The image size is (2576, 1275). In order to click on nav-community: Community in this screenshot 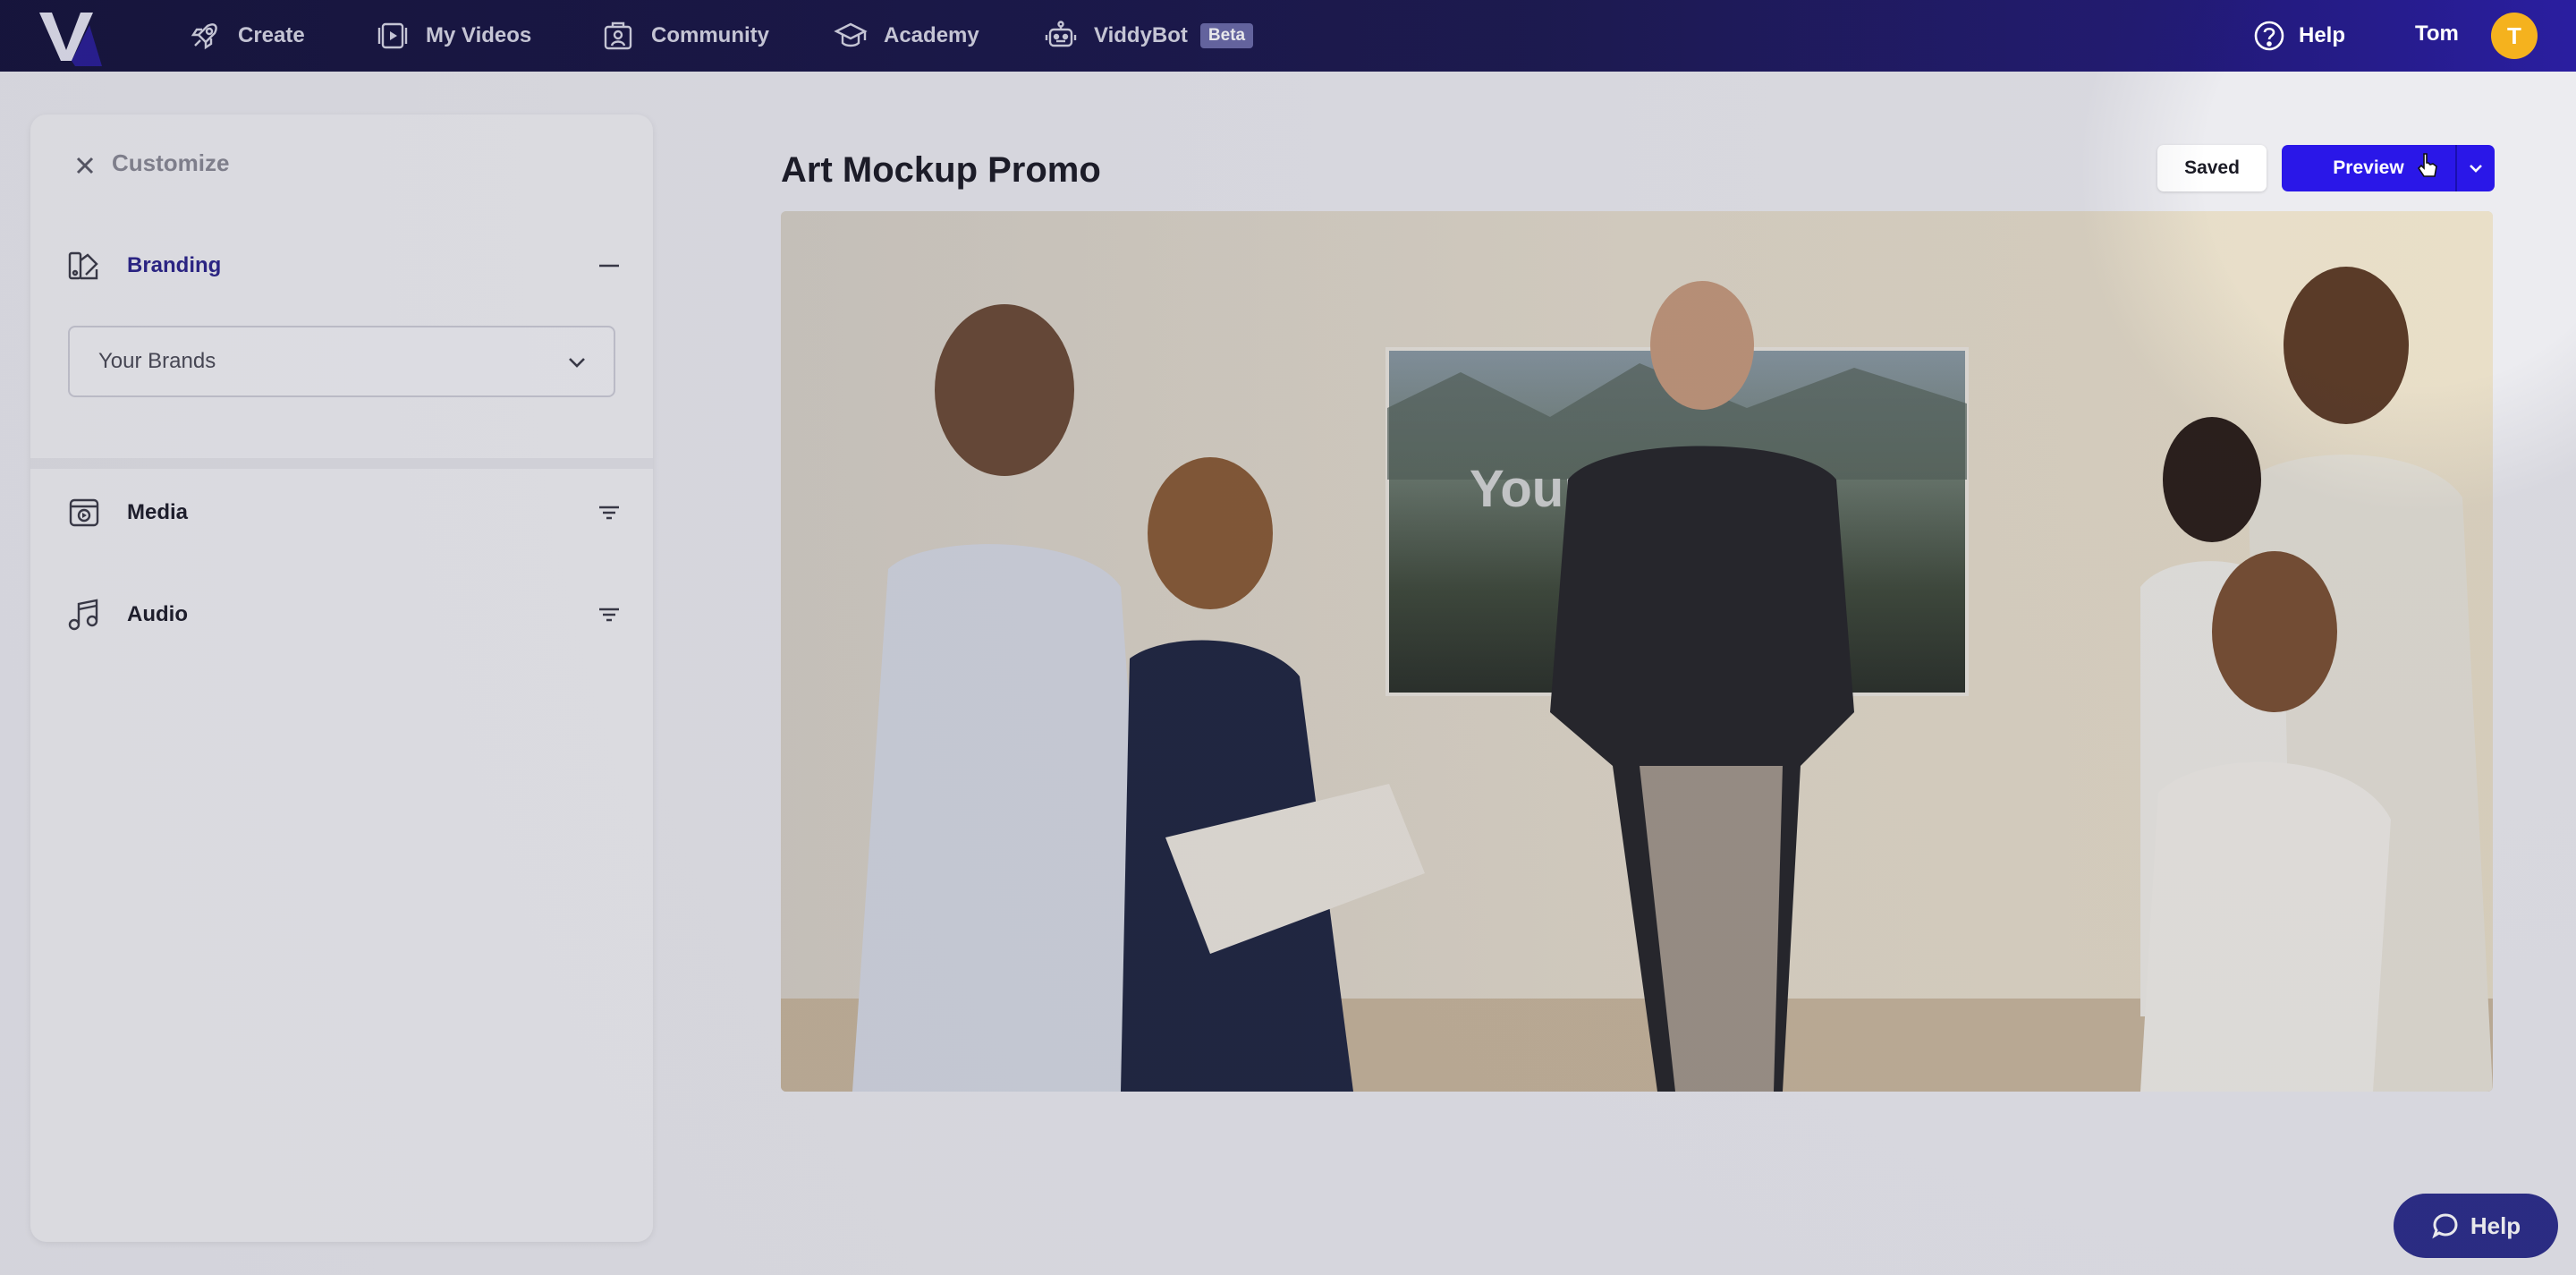, I will do `click(685, 36)`.